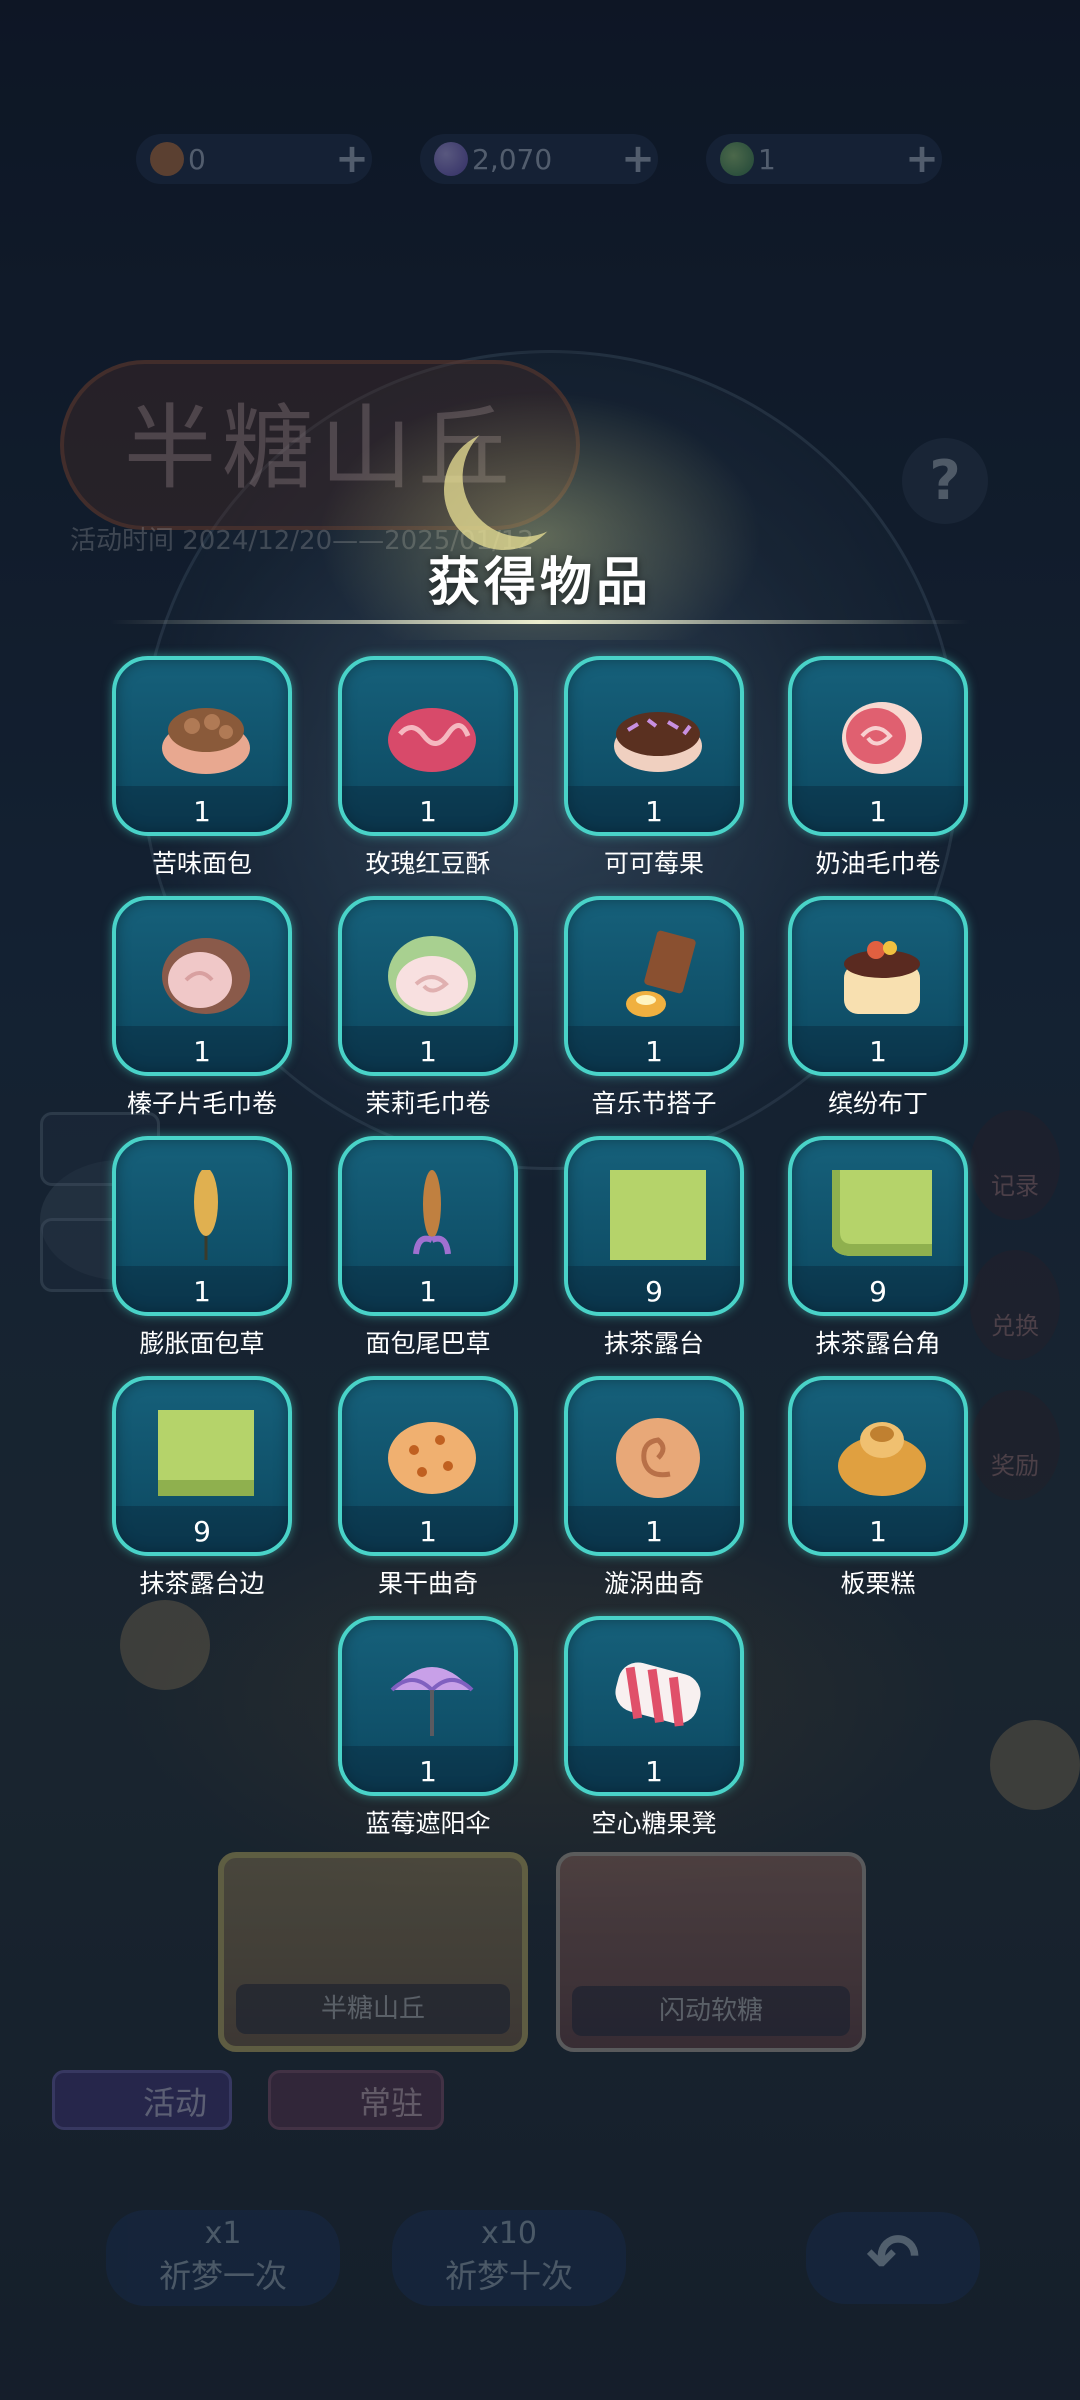 This screenshot has height=2400, width=1080. I want to click on reward-item-name: 奶油毛巾卷, so click(878, 863).